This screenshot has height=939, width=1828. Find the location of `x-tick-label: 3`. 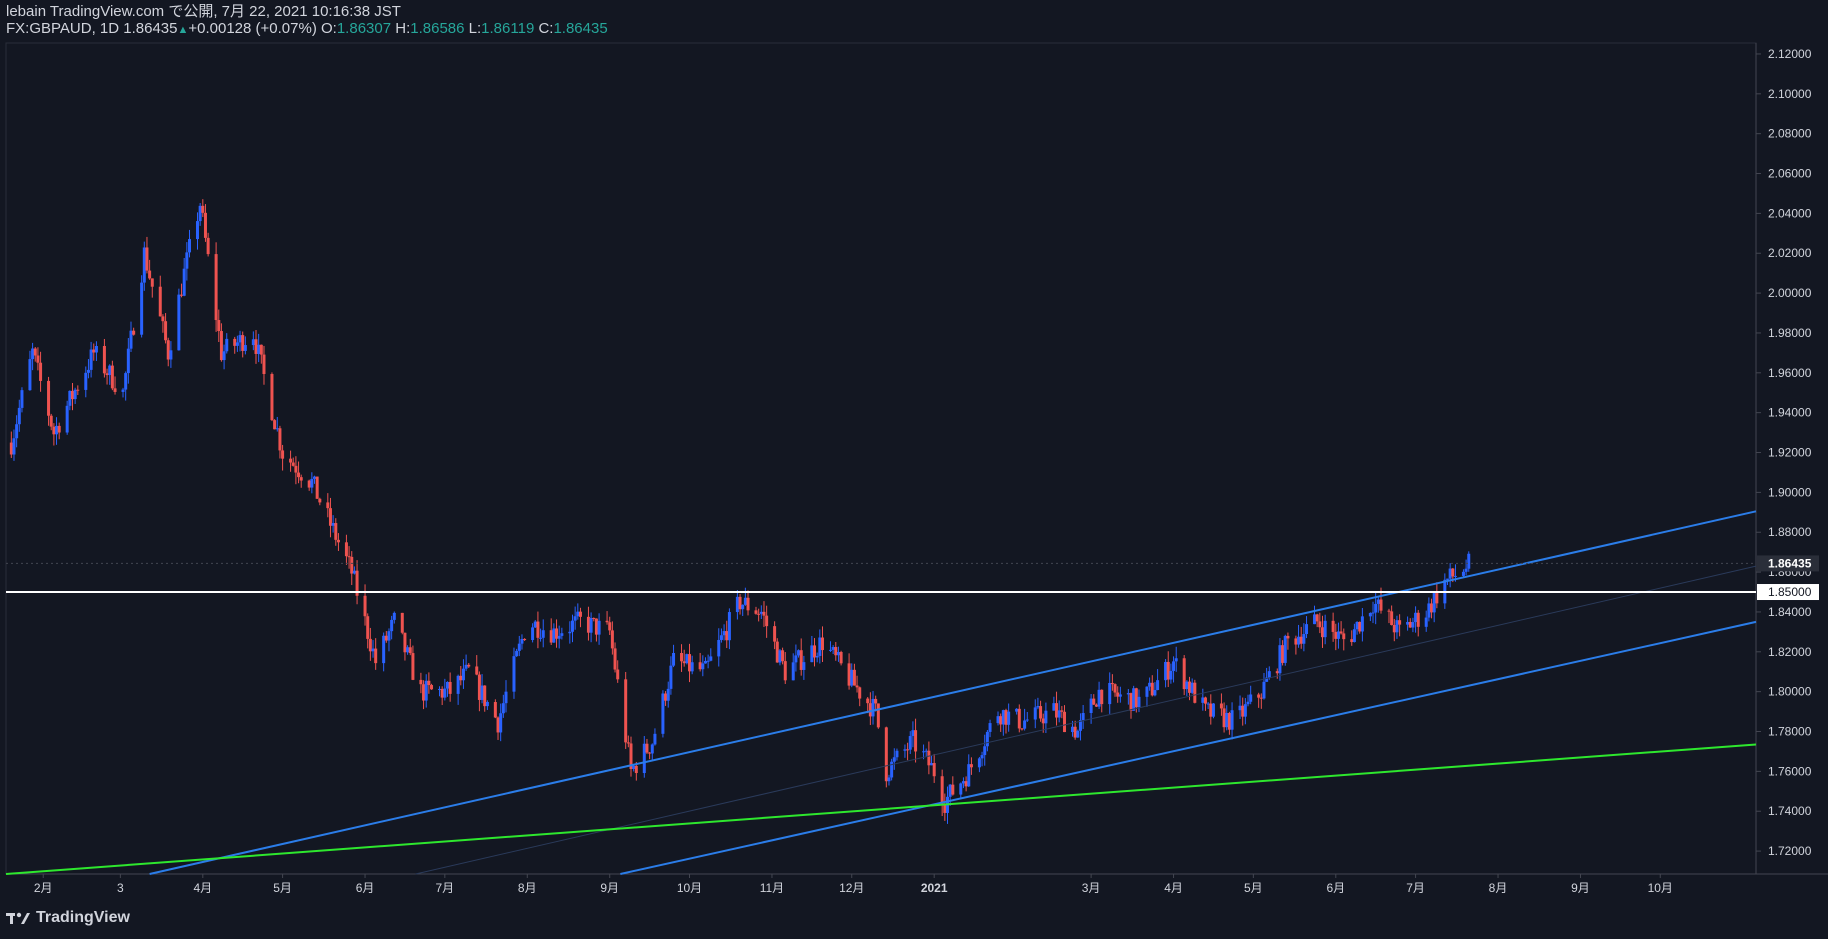

x-tick-label: 3 is located at coordinates (120, 888).